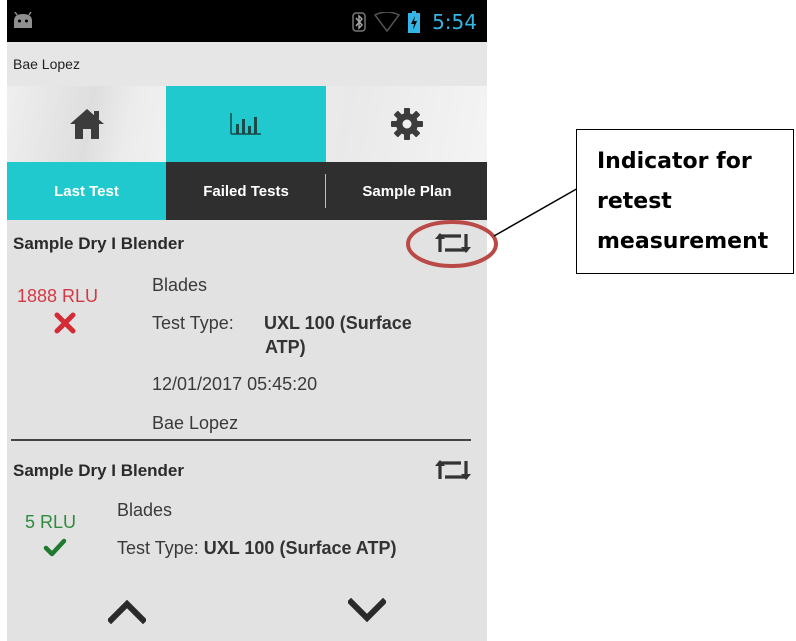  Describe the element at coordinates (86, 191) in the screenshot. I see `tab-last-test: Last Test` at that location.